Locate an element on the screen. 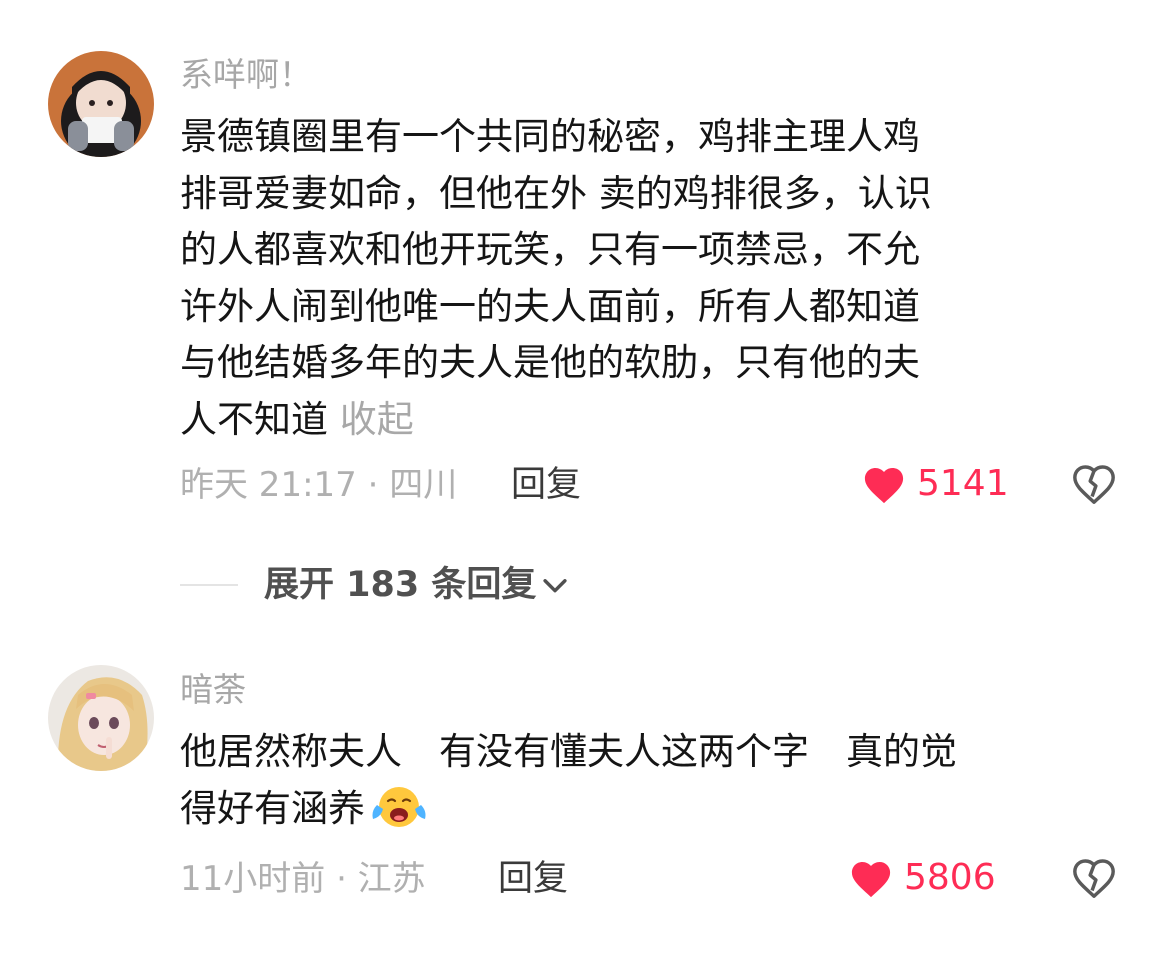 The width and height of the screenshot is (1169, 955). collapse-button: 收起 is located at coordinates (377, 419).